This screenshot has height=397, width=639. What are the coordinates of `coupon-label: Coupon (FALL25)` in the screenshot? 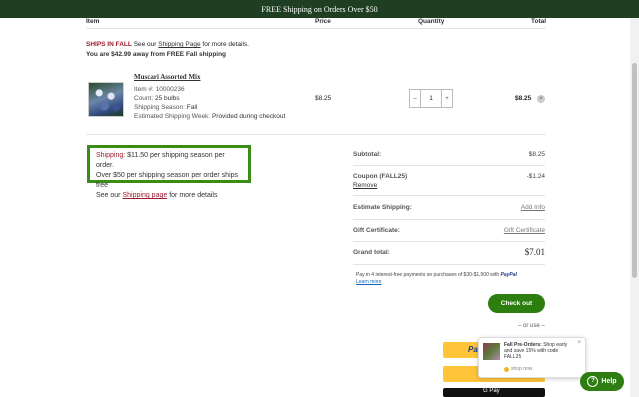 It's located at (380, 176).